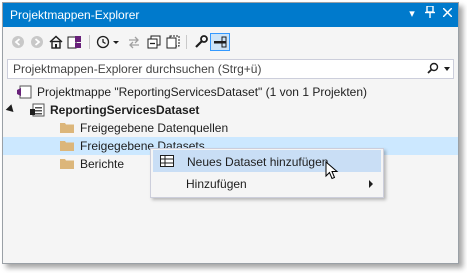 Image resolution: width=467 pixels, height=273 pixels. Describe the element at coordinates (201, 42) in the screenshot. I see `properties-icon` at that location.